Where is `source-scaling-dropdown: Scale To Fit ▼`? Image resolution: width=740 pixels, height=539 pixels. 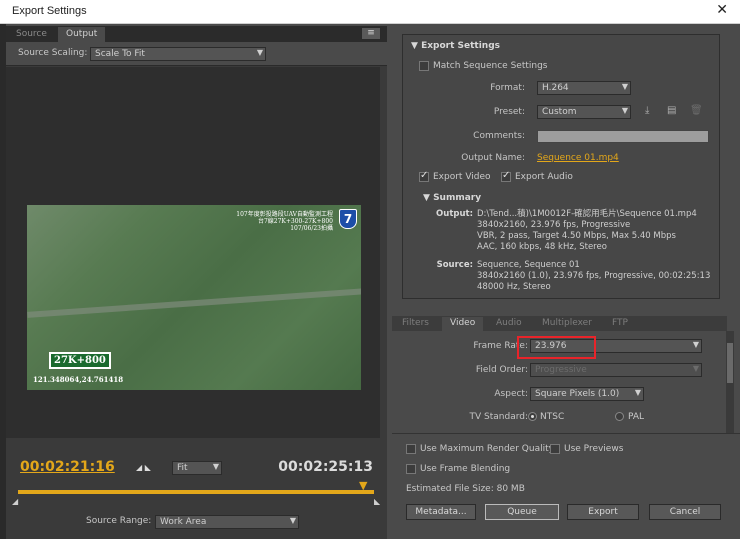 source-scaling-dropdown: Scale To Fit ▼ is located at coordinates (178, 54).